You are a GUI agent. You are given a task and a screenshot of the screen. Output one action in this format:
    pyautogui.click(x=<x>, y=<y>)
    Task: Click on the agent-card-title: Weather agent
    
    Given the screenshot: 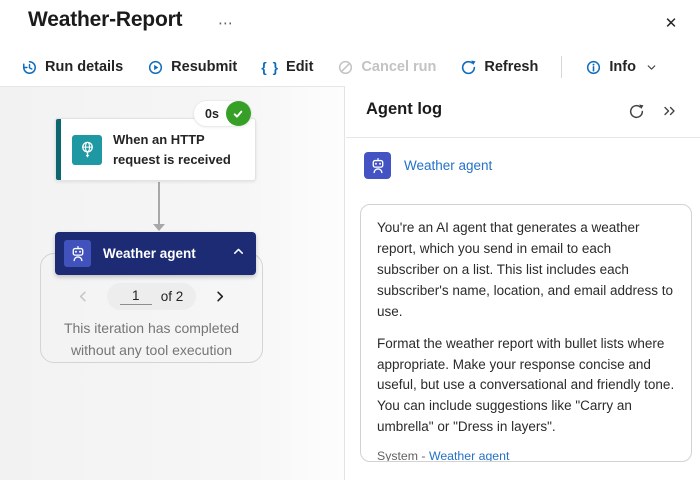 What is the action you would take?
    pyautogui.click(x=149, y=253)
    